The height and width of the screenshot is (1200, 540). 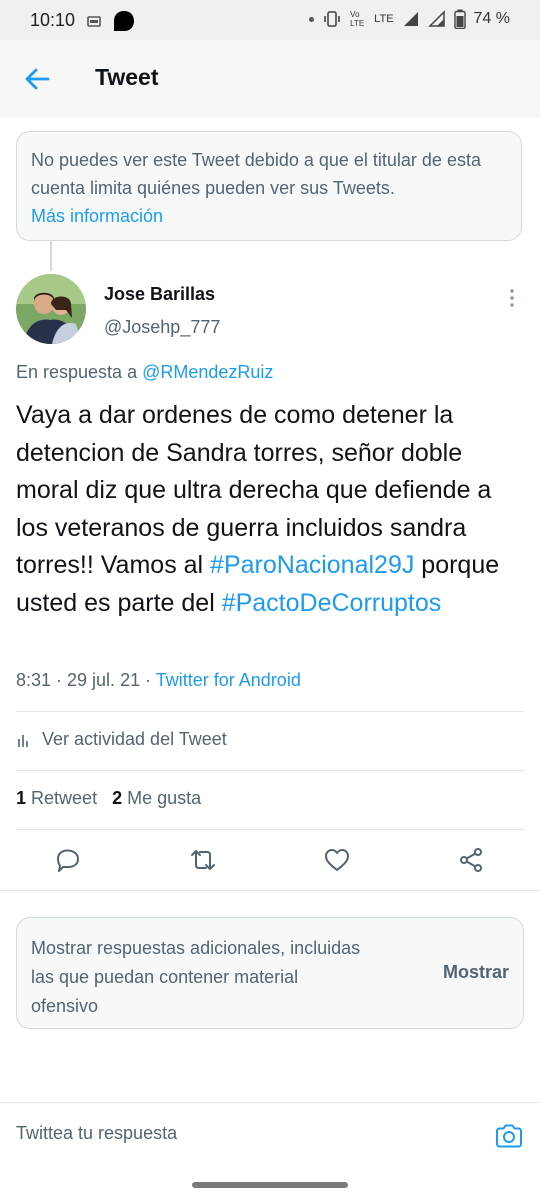 I want to click on avatar-photo, so click(x=51, y=309).